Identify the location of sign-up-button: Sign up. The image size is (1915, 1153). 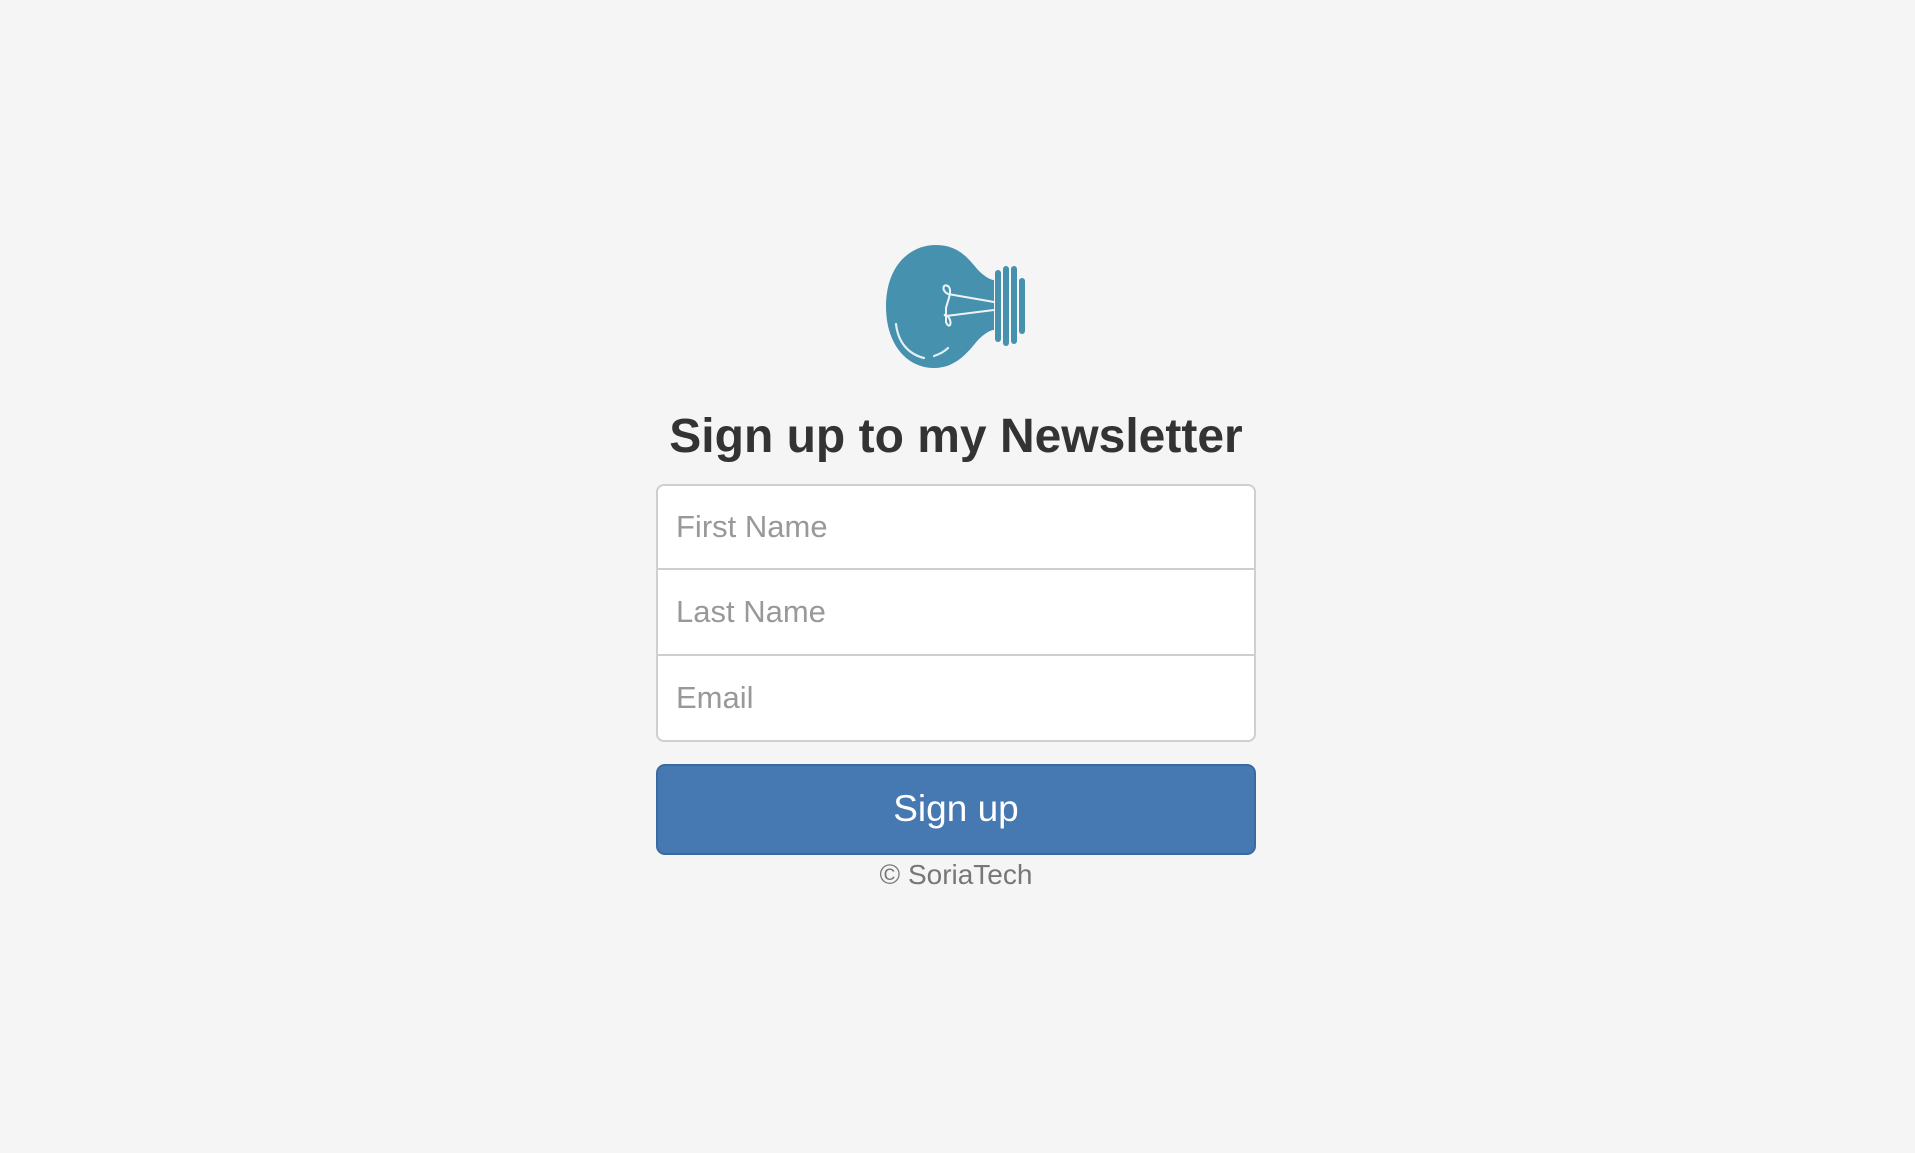
(956, 809).